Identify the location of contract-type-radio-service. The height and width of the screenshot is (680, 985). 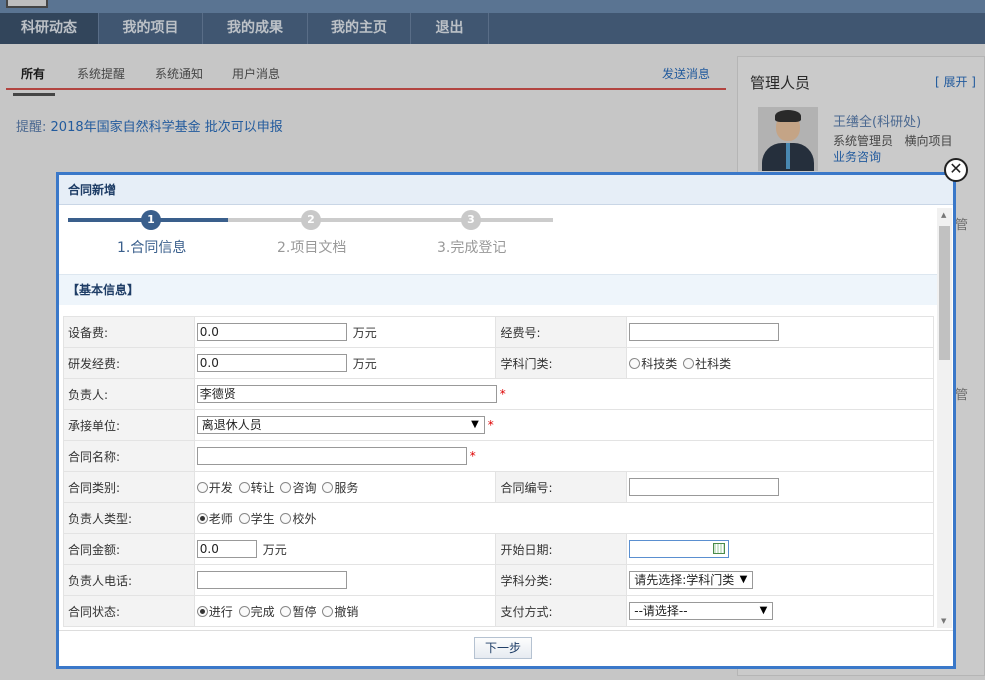
(328, 487).